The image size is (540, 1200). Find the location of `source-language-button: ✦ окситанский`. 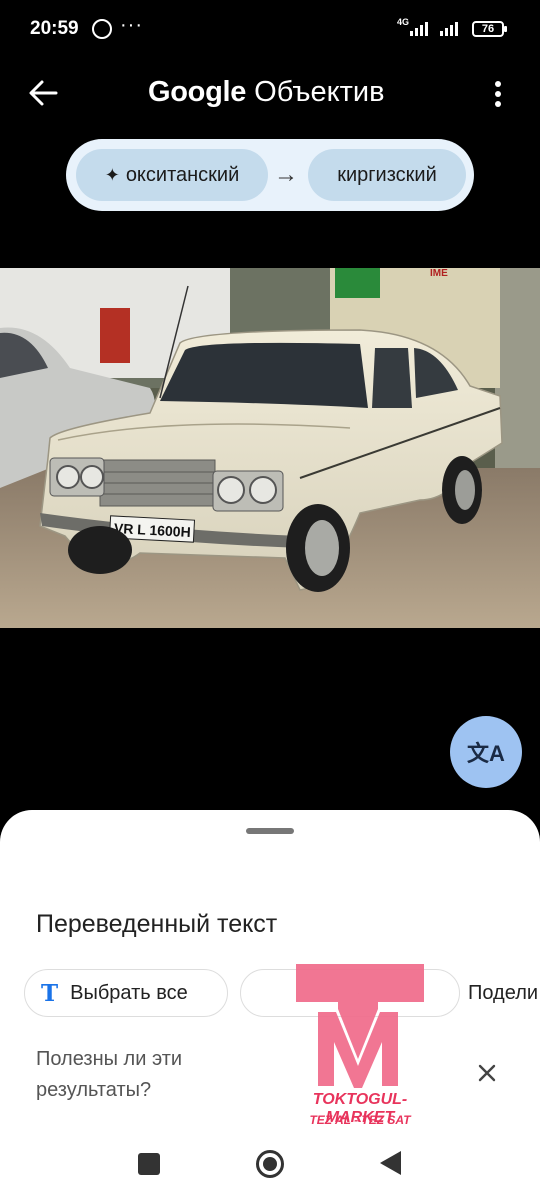

source-language-button: ✦ окситанский is located at coordinates (172, 175).